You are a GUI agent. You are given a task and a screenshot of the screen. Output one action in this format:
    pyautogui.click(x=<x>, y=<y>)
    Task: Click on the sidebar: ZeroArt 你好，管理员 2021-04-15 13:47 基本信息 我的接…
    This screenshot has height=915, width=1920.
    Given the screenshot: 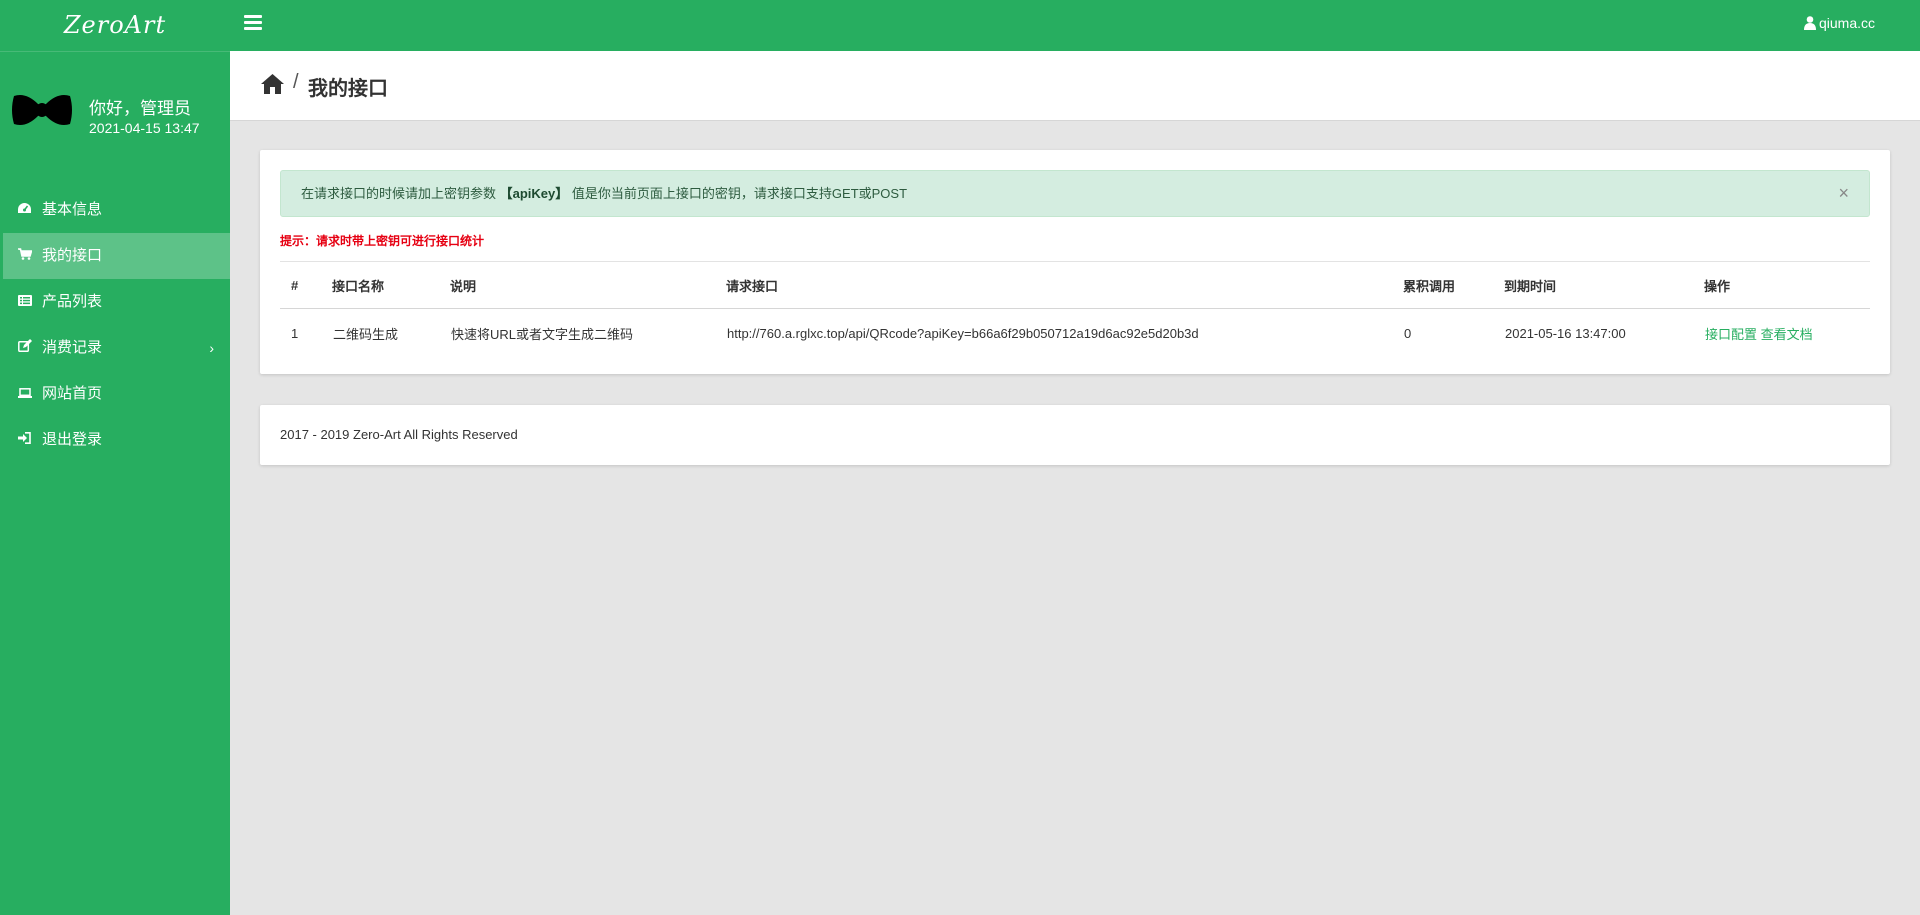 What is the action you would take?
    pyautogui.click(x=115, y=457)
    